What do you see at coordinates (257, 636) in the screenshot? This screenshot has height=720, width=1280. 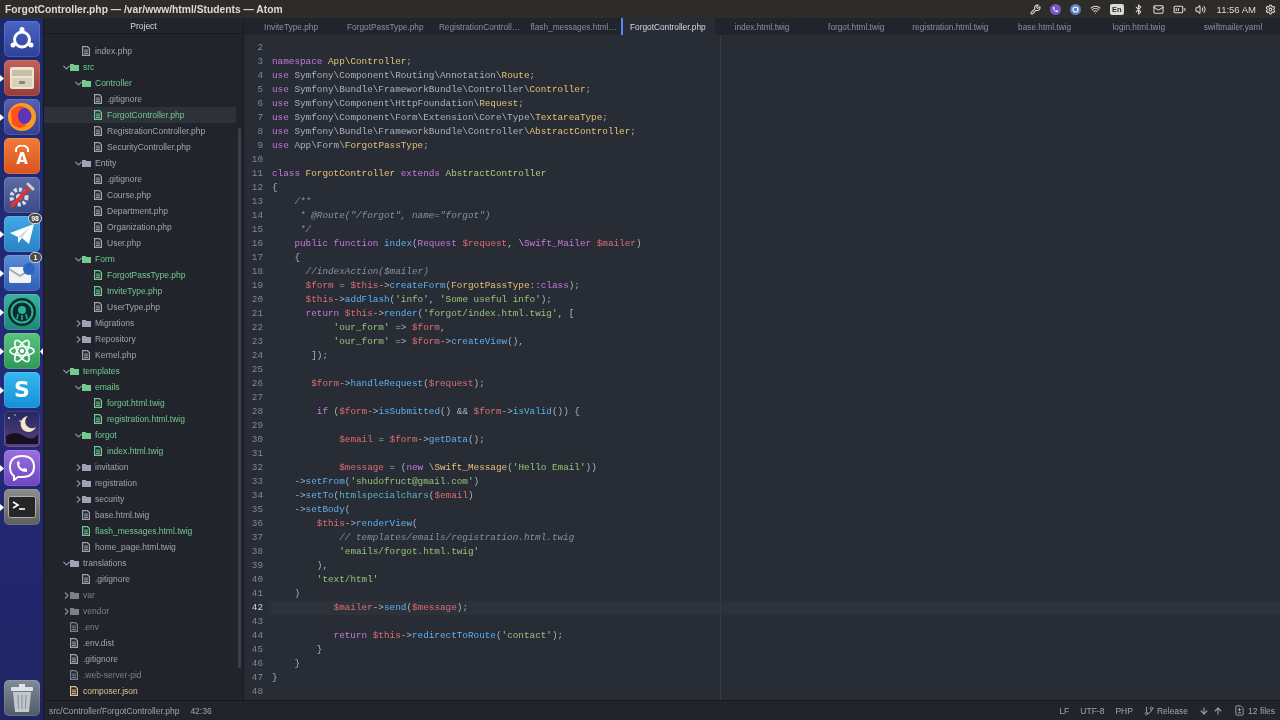 I see `line-number: 44` at bounding box center [257, 636].